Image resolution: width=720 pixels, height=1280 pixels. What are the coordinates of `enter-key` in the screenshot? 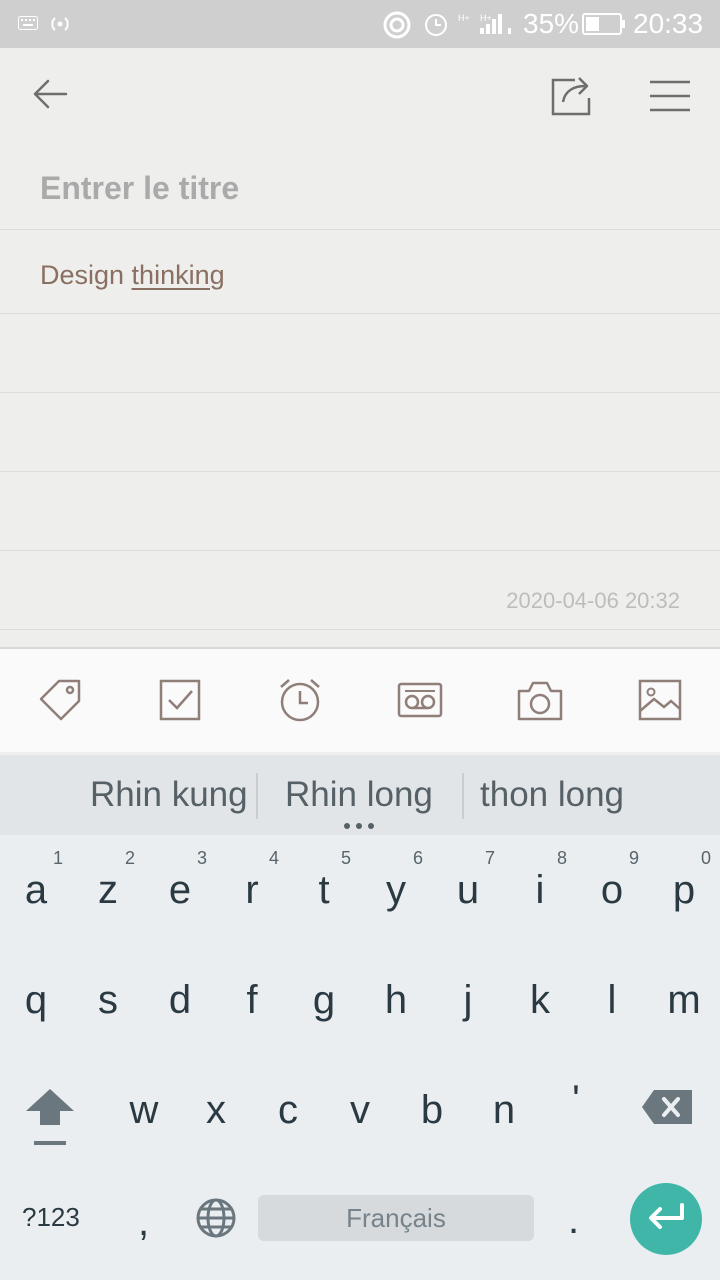 It's located at (666, 1219).